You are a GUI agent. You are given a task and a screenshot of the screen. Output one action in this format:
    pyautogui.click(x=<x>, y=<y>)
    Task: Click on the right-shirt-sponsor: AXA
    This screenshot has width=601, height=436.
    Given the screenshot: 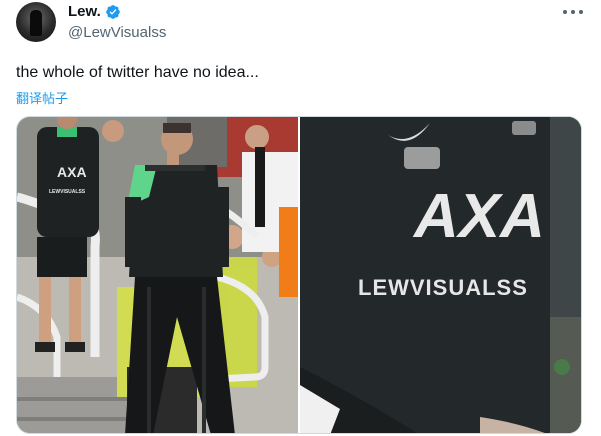 What is the action you would take?
    pyautogui.click(x=478, y=216)
    